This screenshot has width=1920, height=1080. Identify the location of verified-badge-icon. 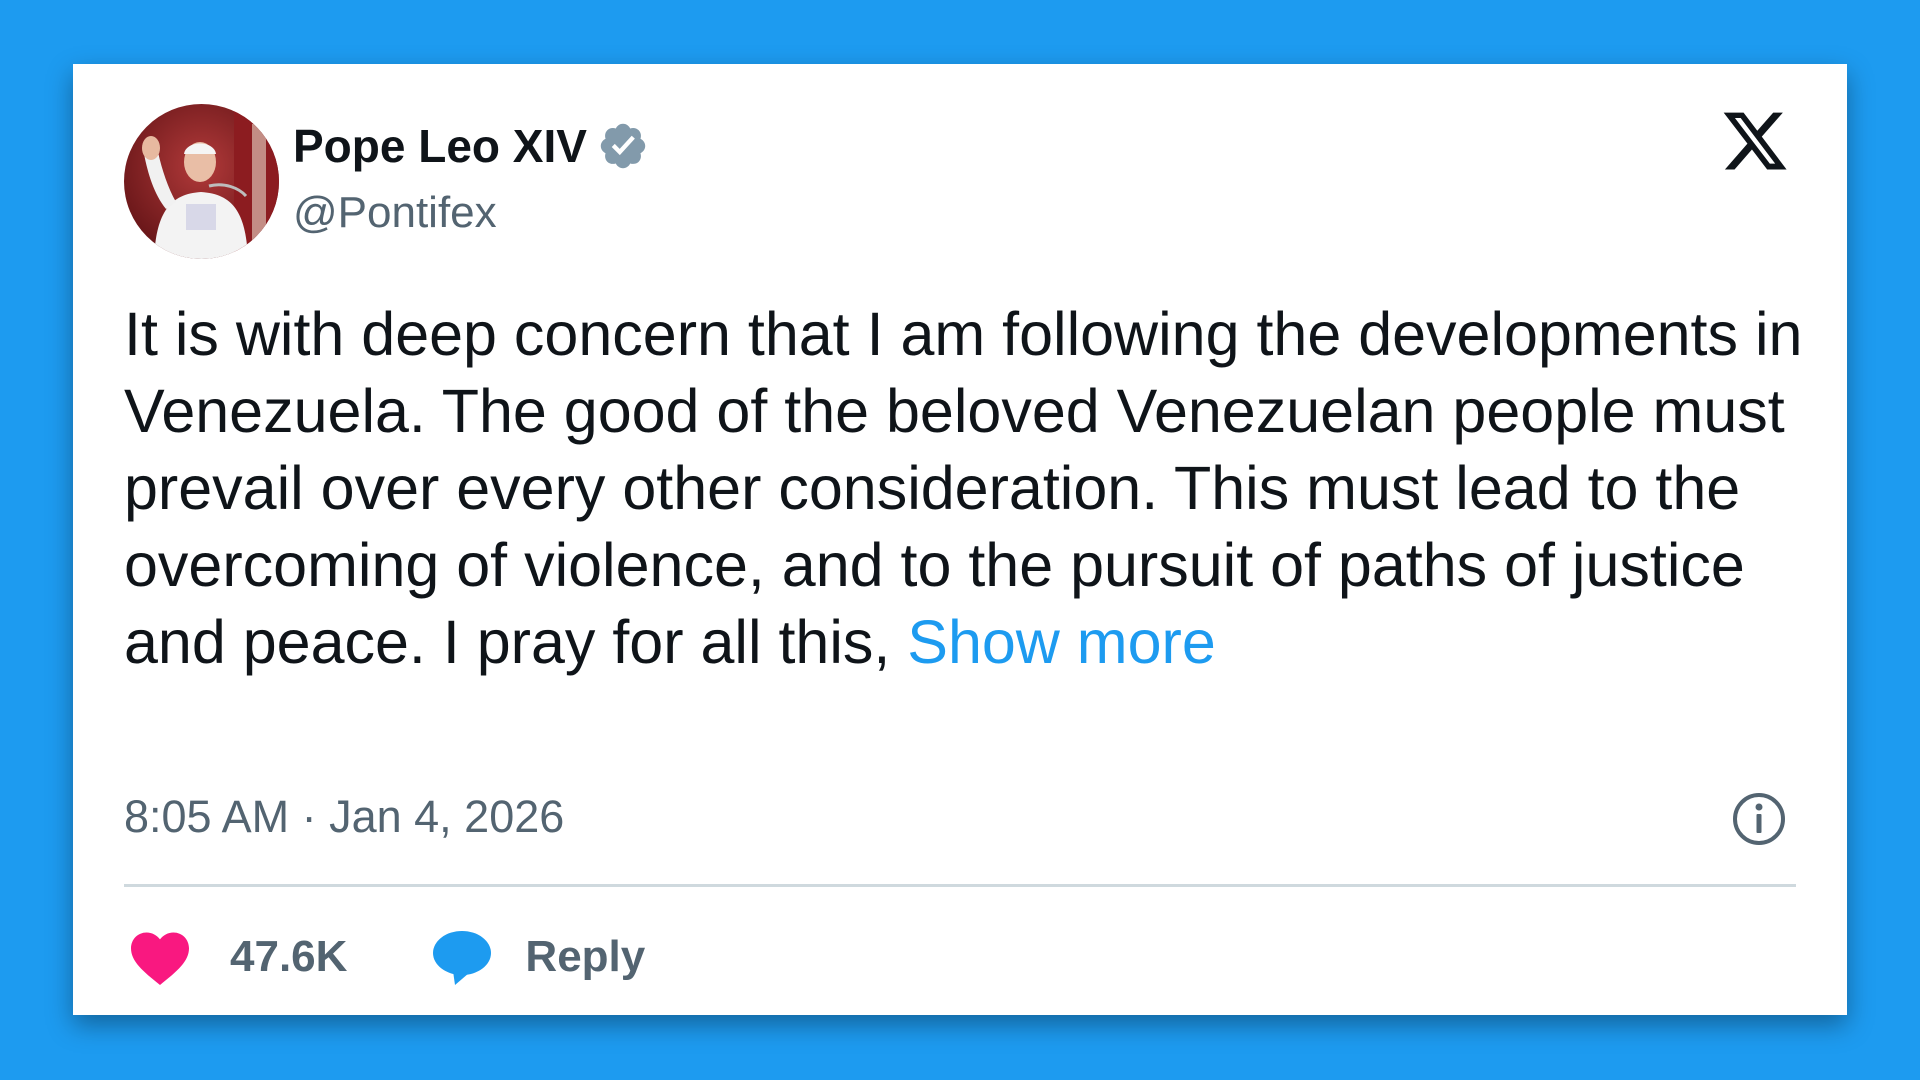
(623, 146).